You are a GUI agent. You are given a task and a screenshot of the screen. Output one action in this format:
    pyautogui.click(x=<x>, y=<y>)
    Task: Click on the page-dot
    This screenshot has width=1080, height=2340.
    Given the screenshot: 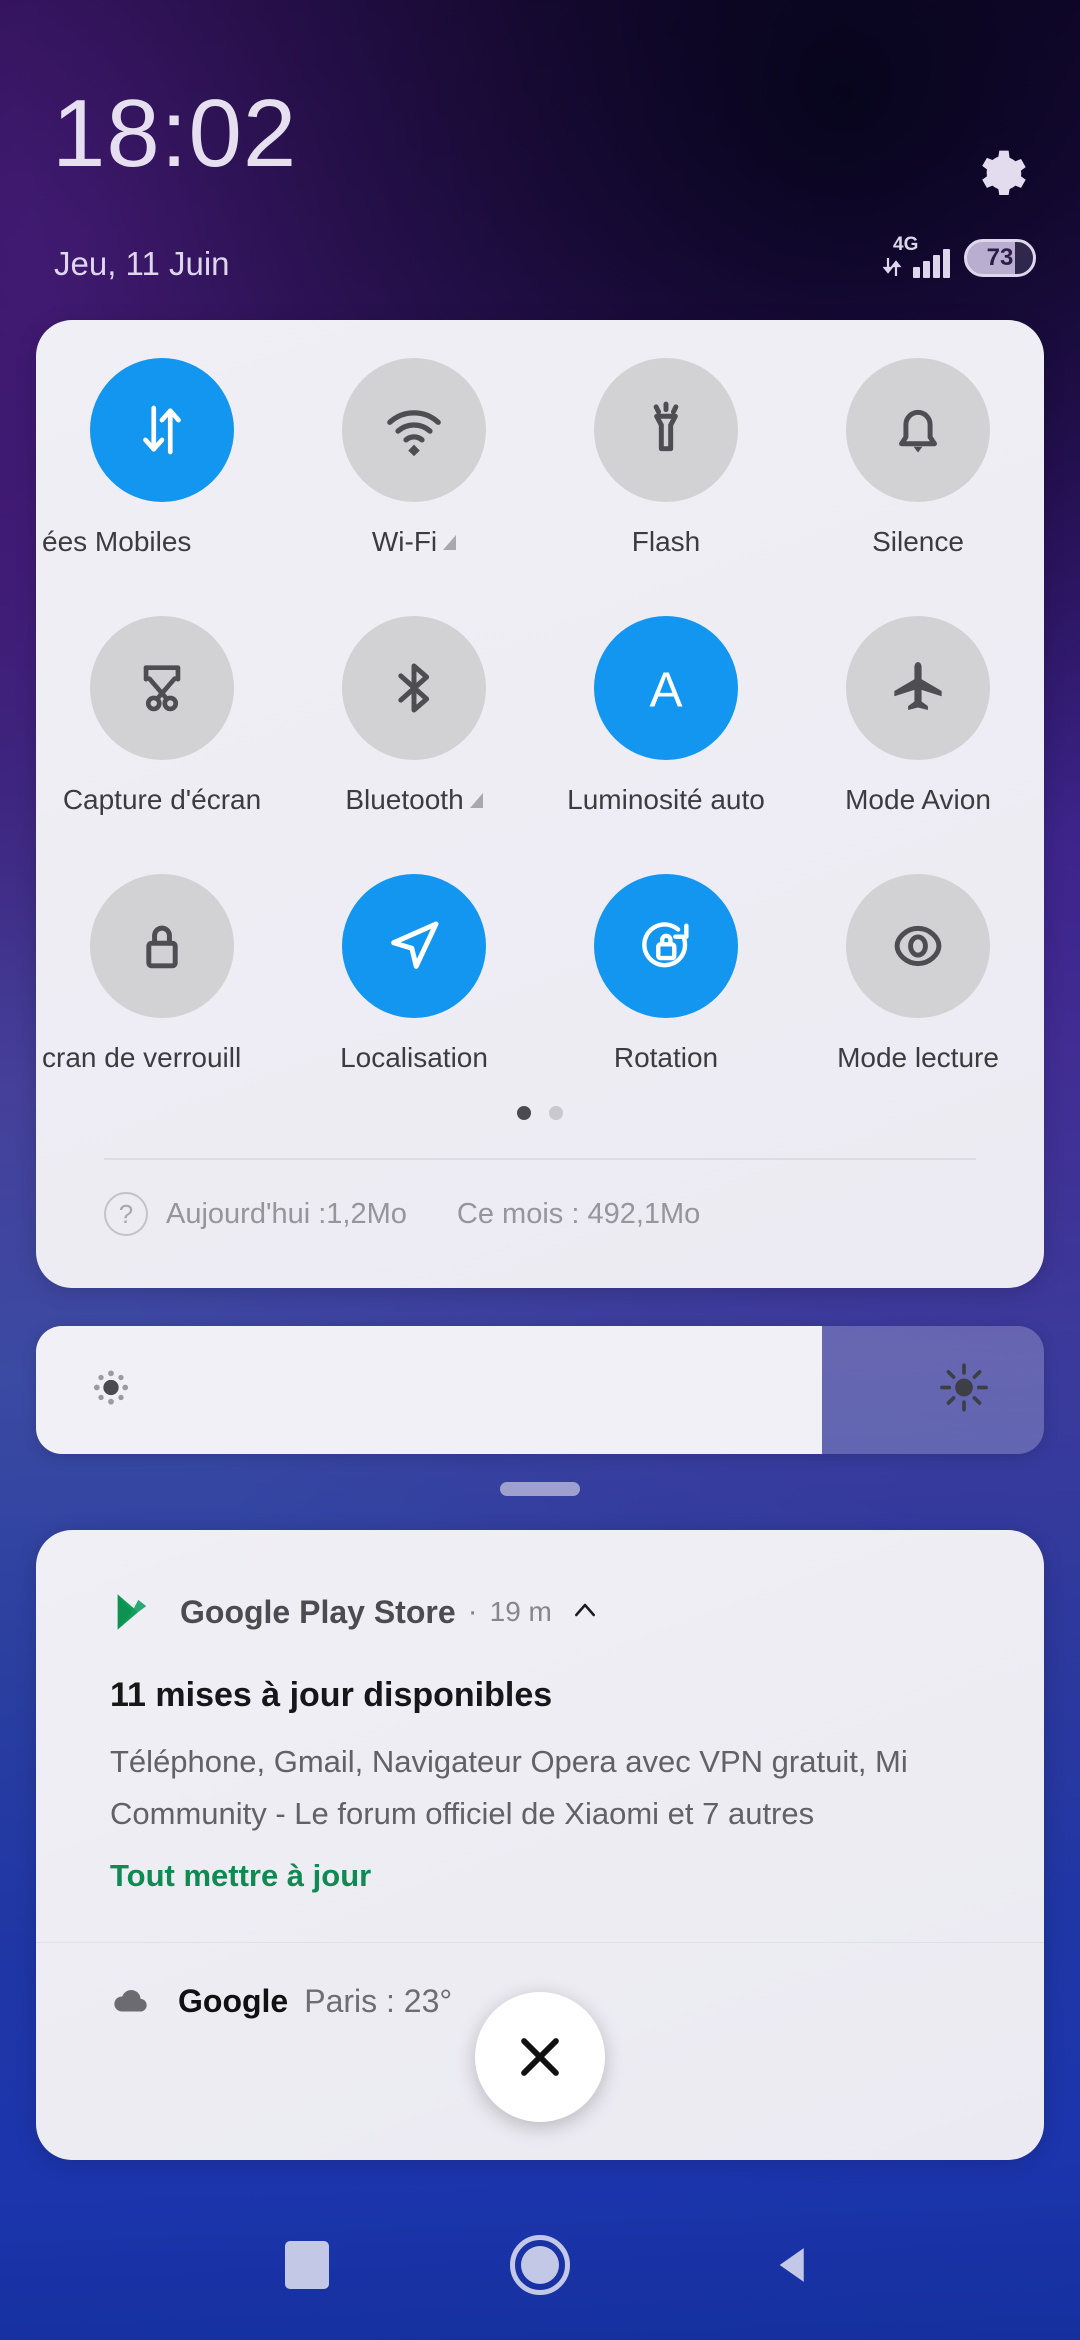 What is the action you would take?
    pyautogui.click(x=556, y=1113)
    